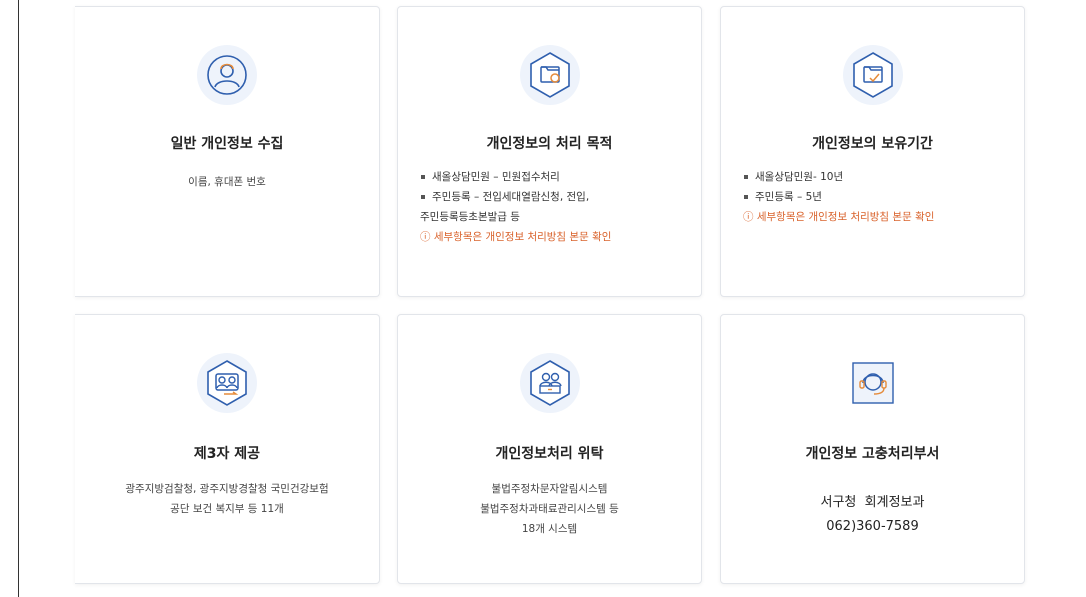 The image size is (1086, 597). I want to click on description-line: 이름, 휴대폰 번호, so click(227, 182).